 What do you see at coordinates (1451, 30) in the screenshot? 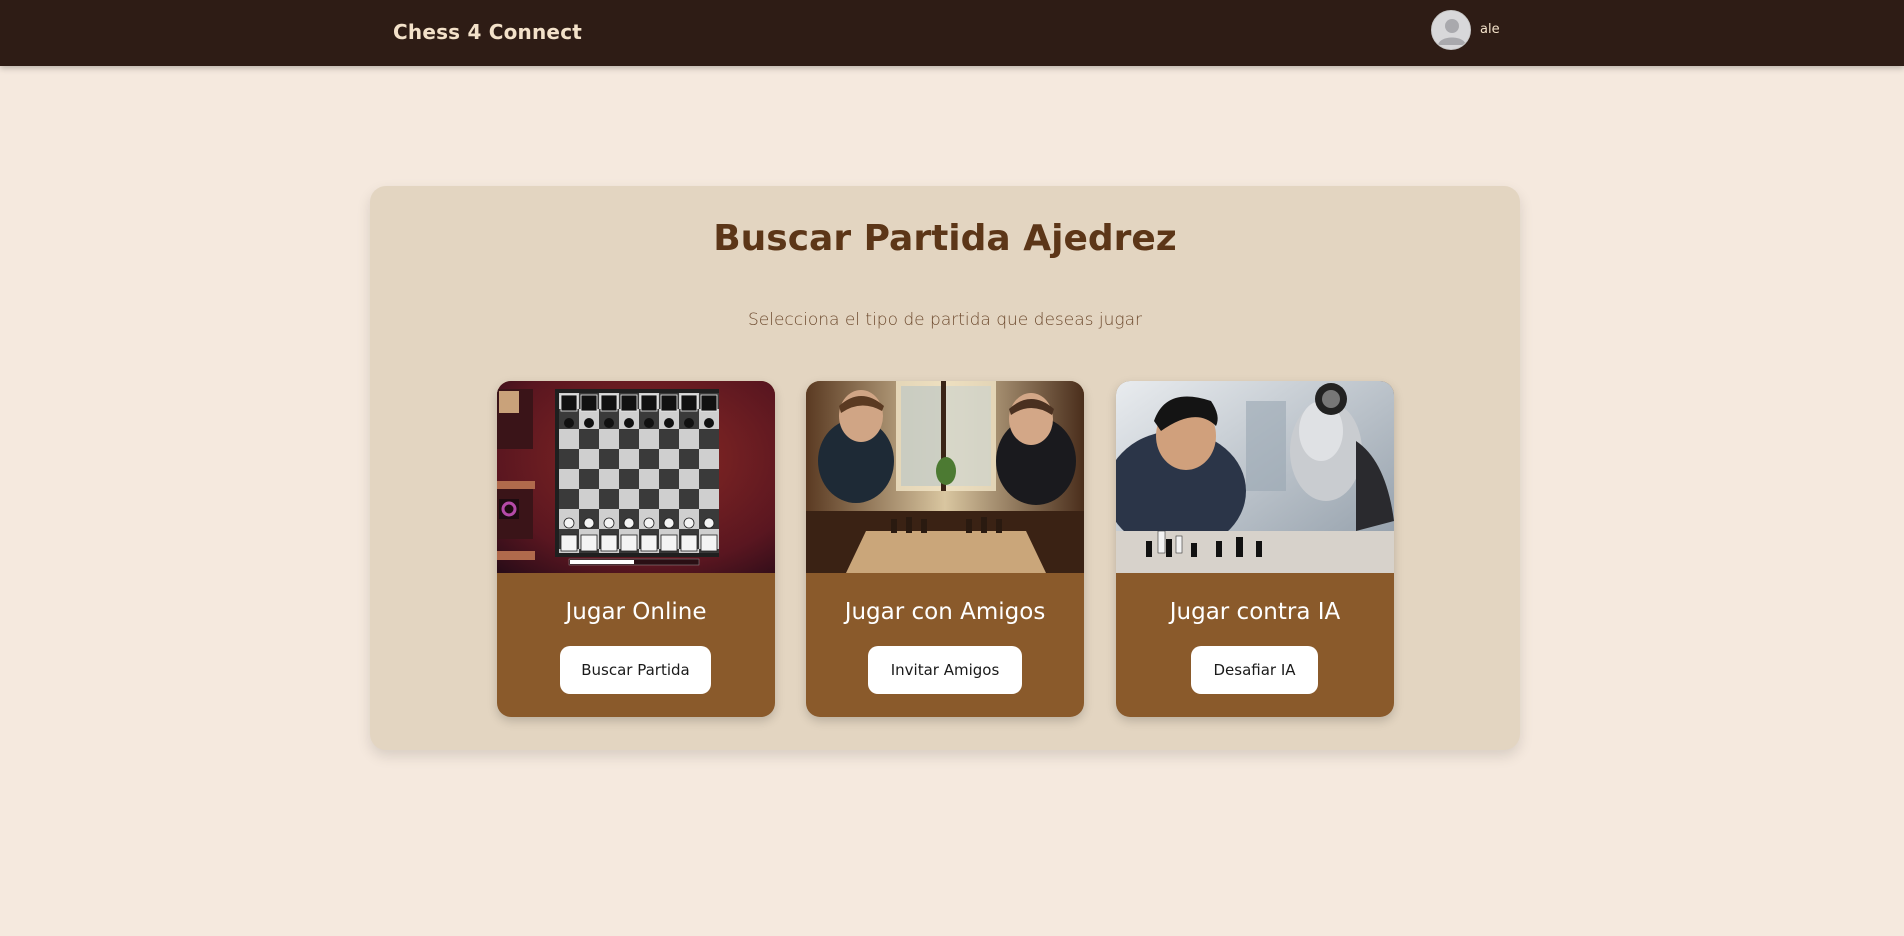
I see `user-avatar-icon` at bounding box center [1451, 30].